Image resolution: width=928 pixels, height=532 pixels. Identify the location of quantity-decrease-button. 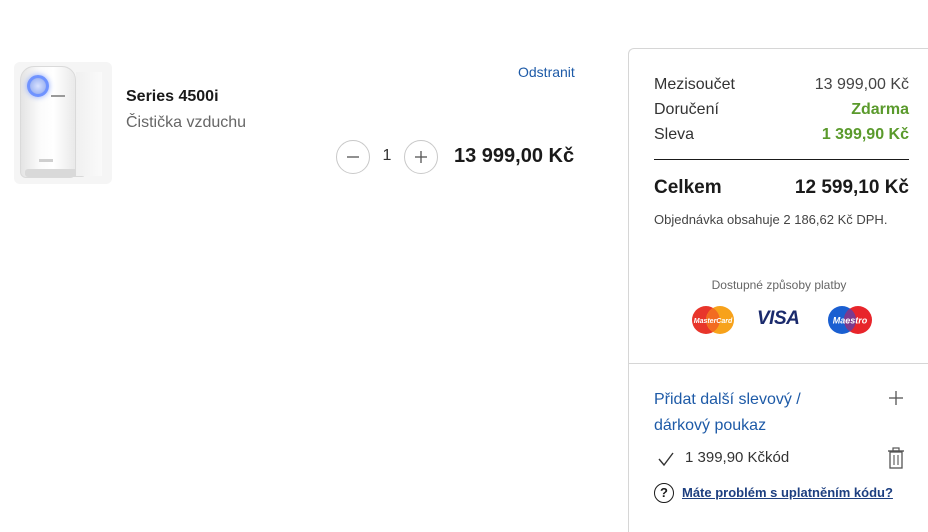
(353, 157).